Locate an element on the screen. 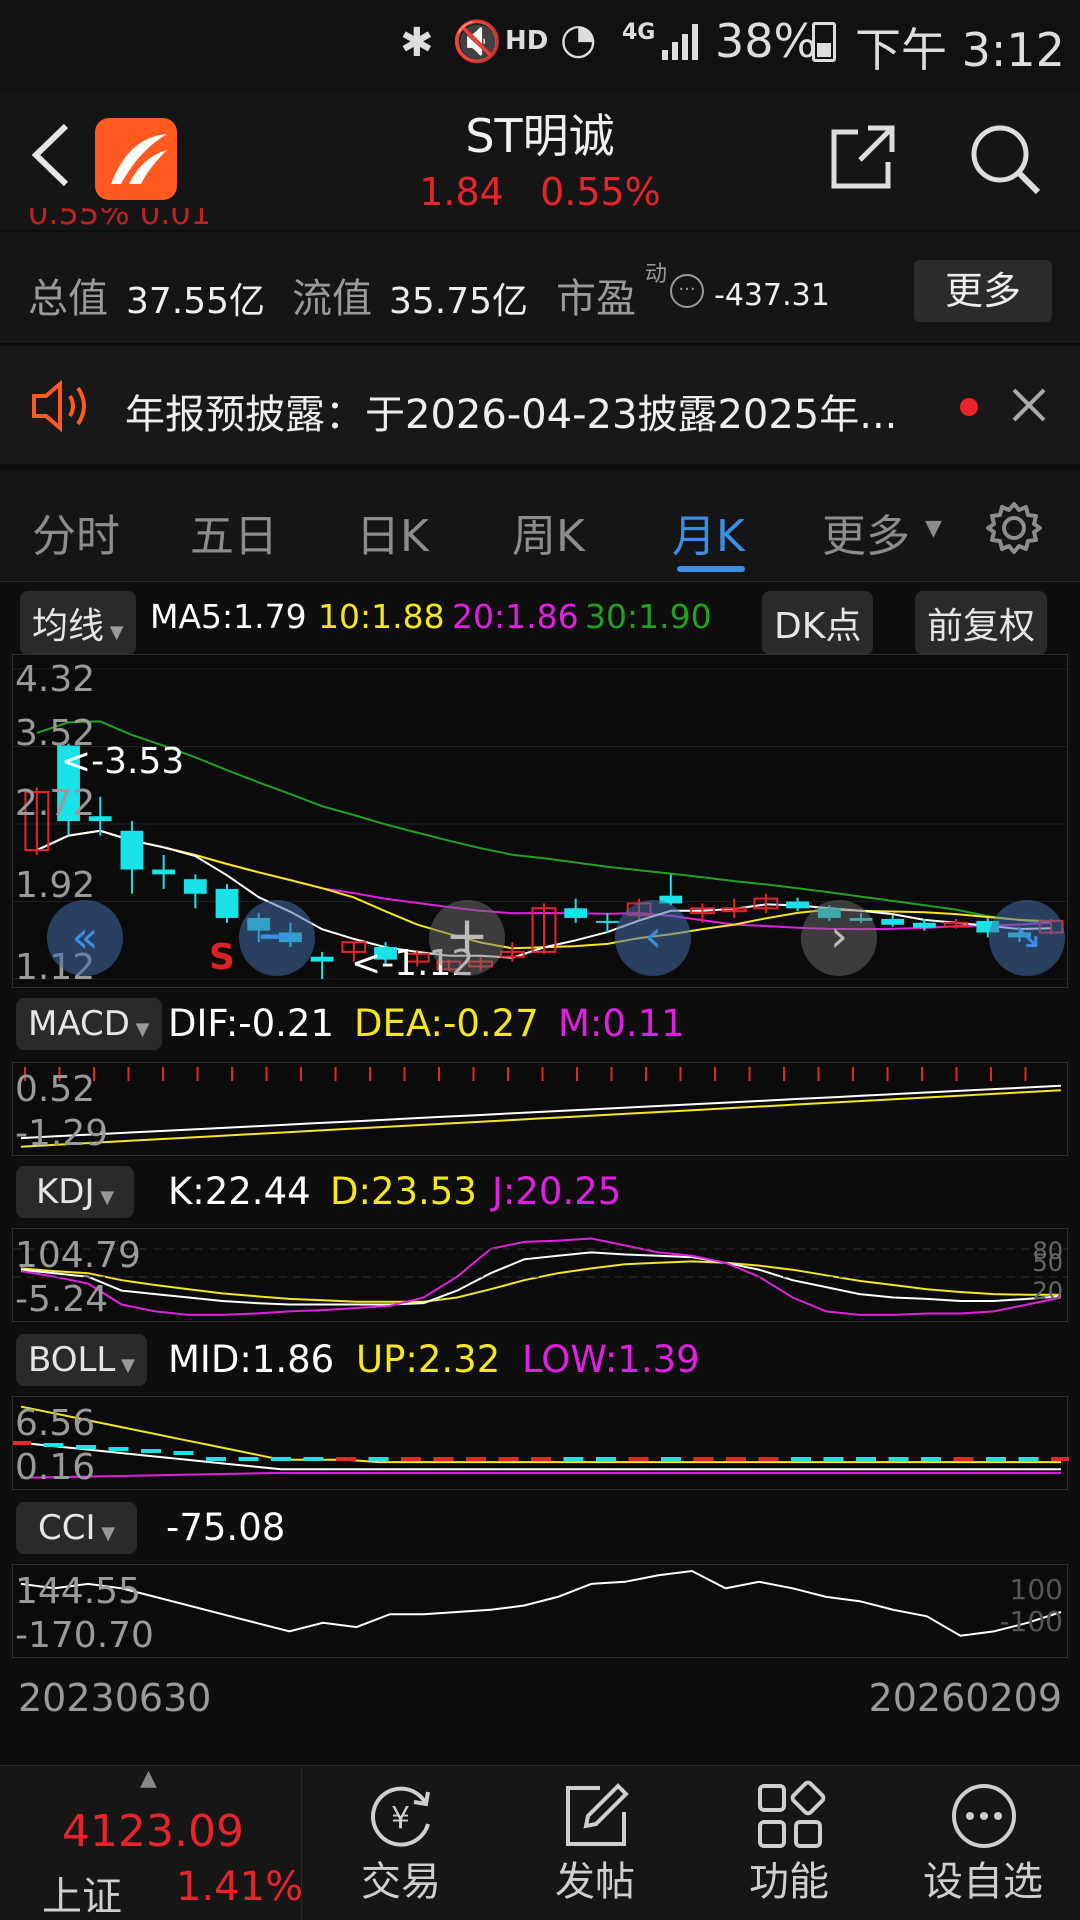 The width and height of the screenshot is (1080, 1920). sell-signal-marker: S is located at coordinates (222, 957).